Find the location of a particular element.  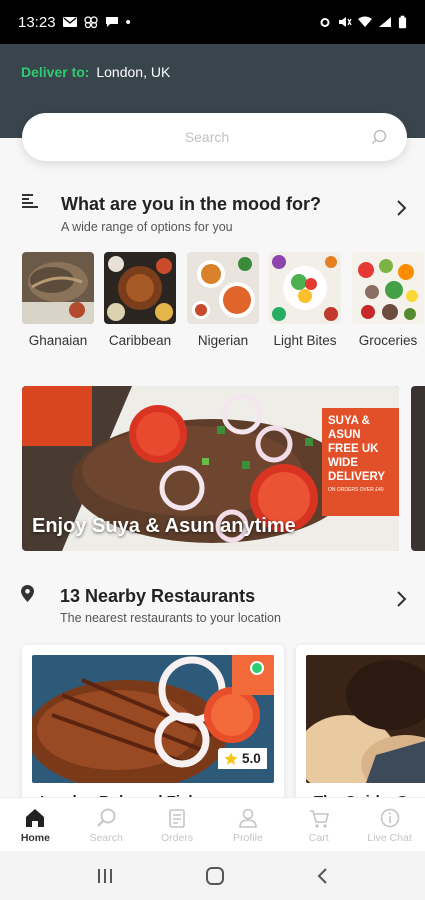

home-icon is located at coordinates (35, 818).